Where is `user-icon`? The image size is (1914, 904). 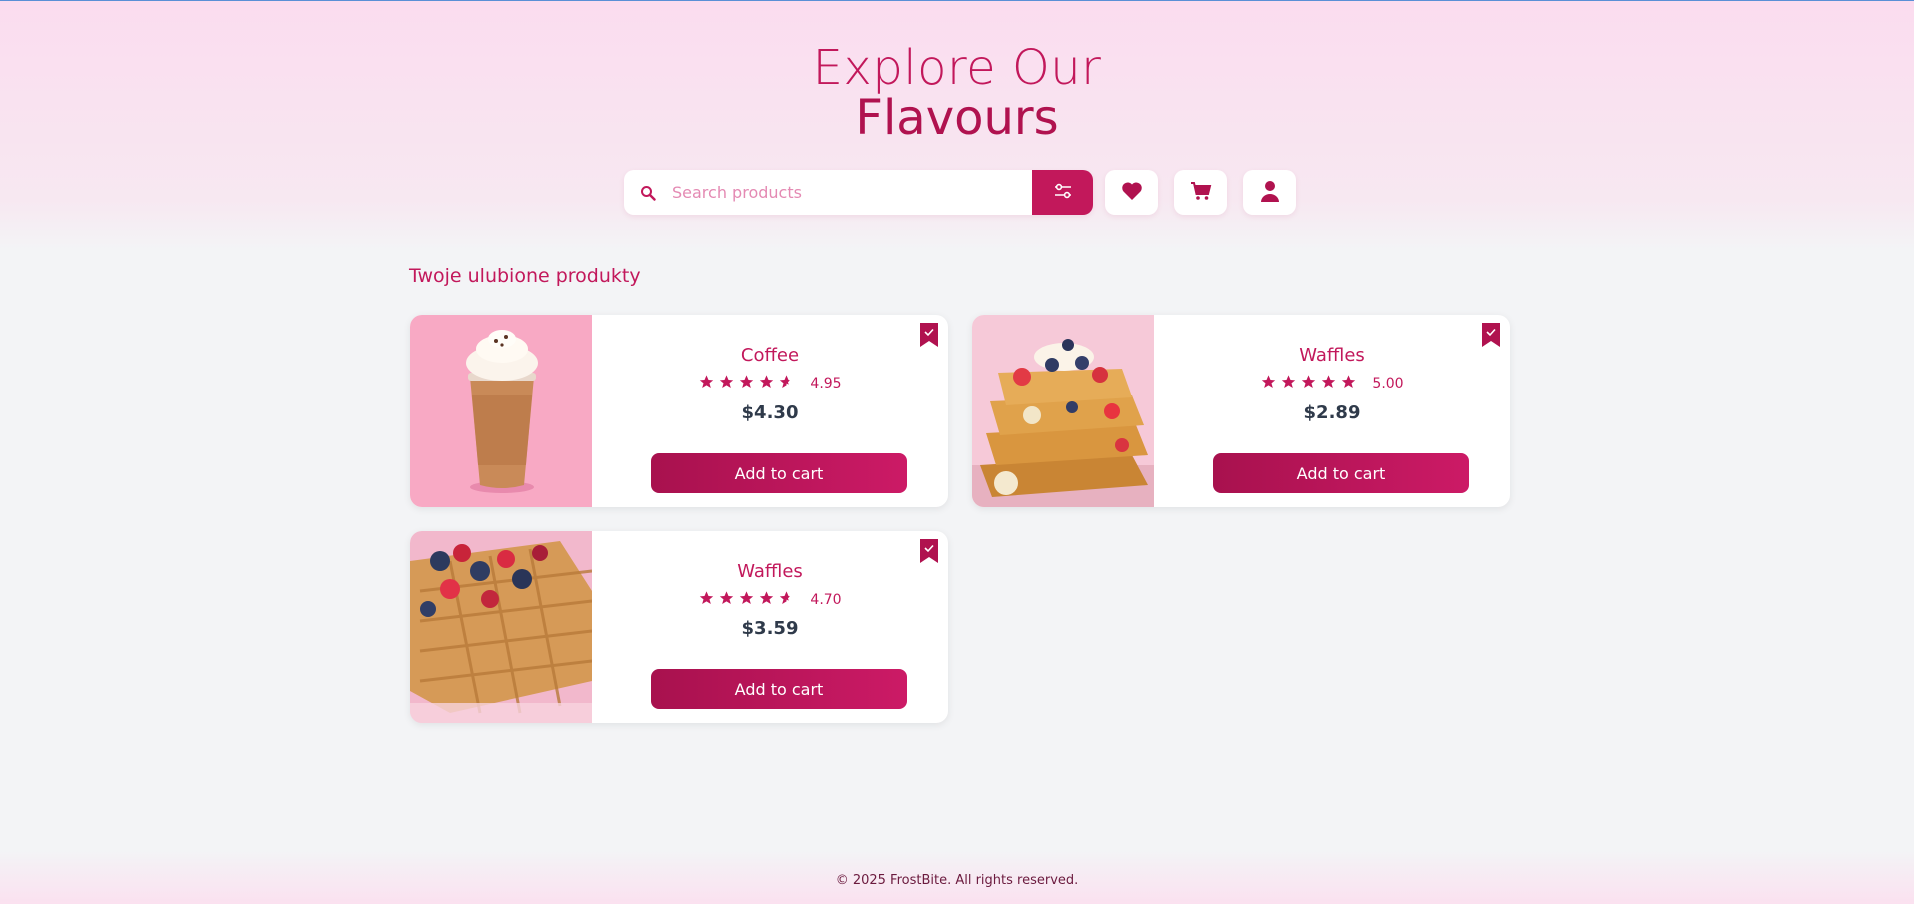
user-icon is located at coordinates (1270, 192).